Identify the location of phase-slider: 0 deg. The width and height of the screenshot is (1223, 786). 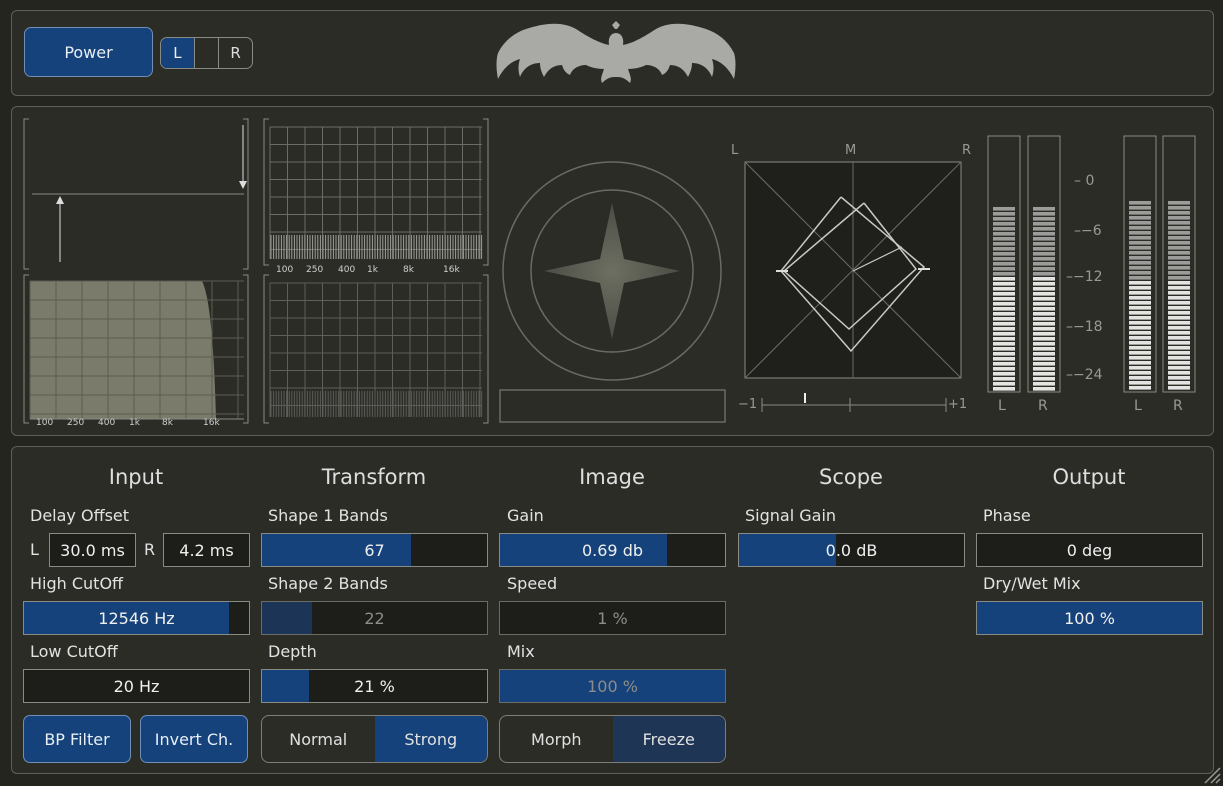
(1089, 550).